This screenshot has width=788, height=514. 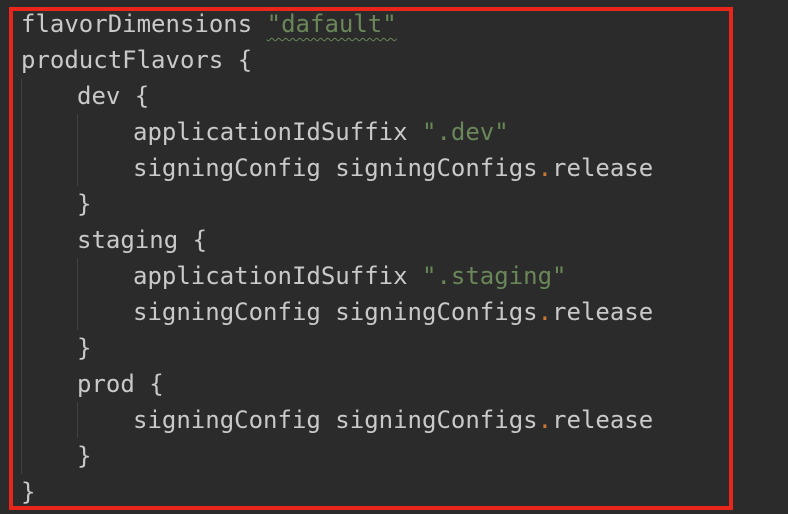 What do you see at coordinates (270, 276) in the screenshot?
I see `staging-suffix-key: applicationIdSuffix` at bounding box center [270, 276].